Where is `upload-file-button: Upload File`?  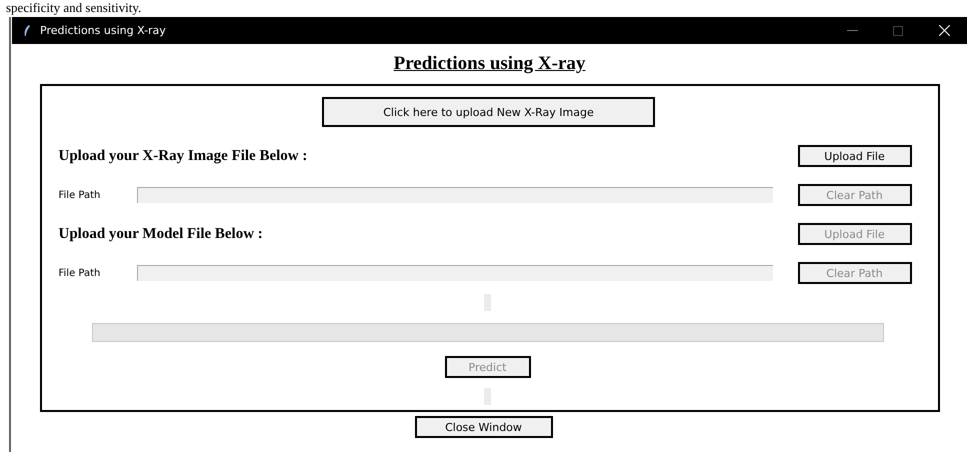 upload-file-button: Upload File is located at coordinates (855, 156).